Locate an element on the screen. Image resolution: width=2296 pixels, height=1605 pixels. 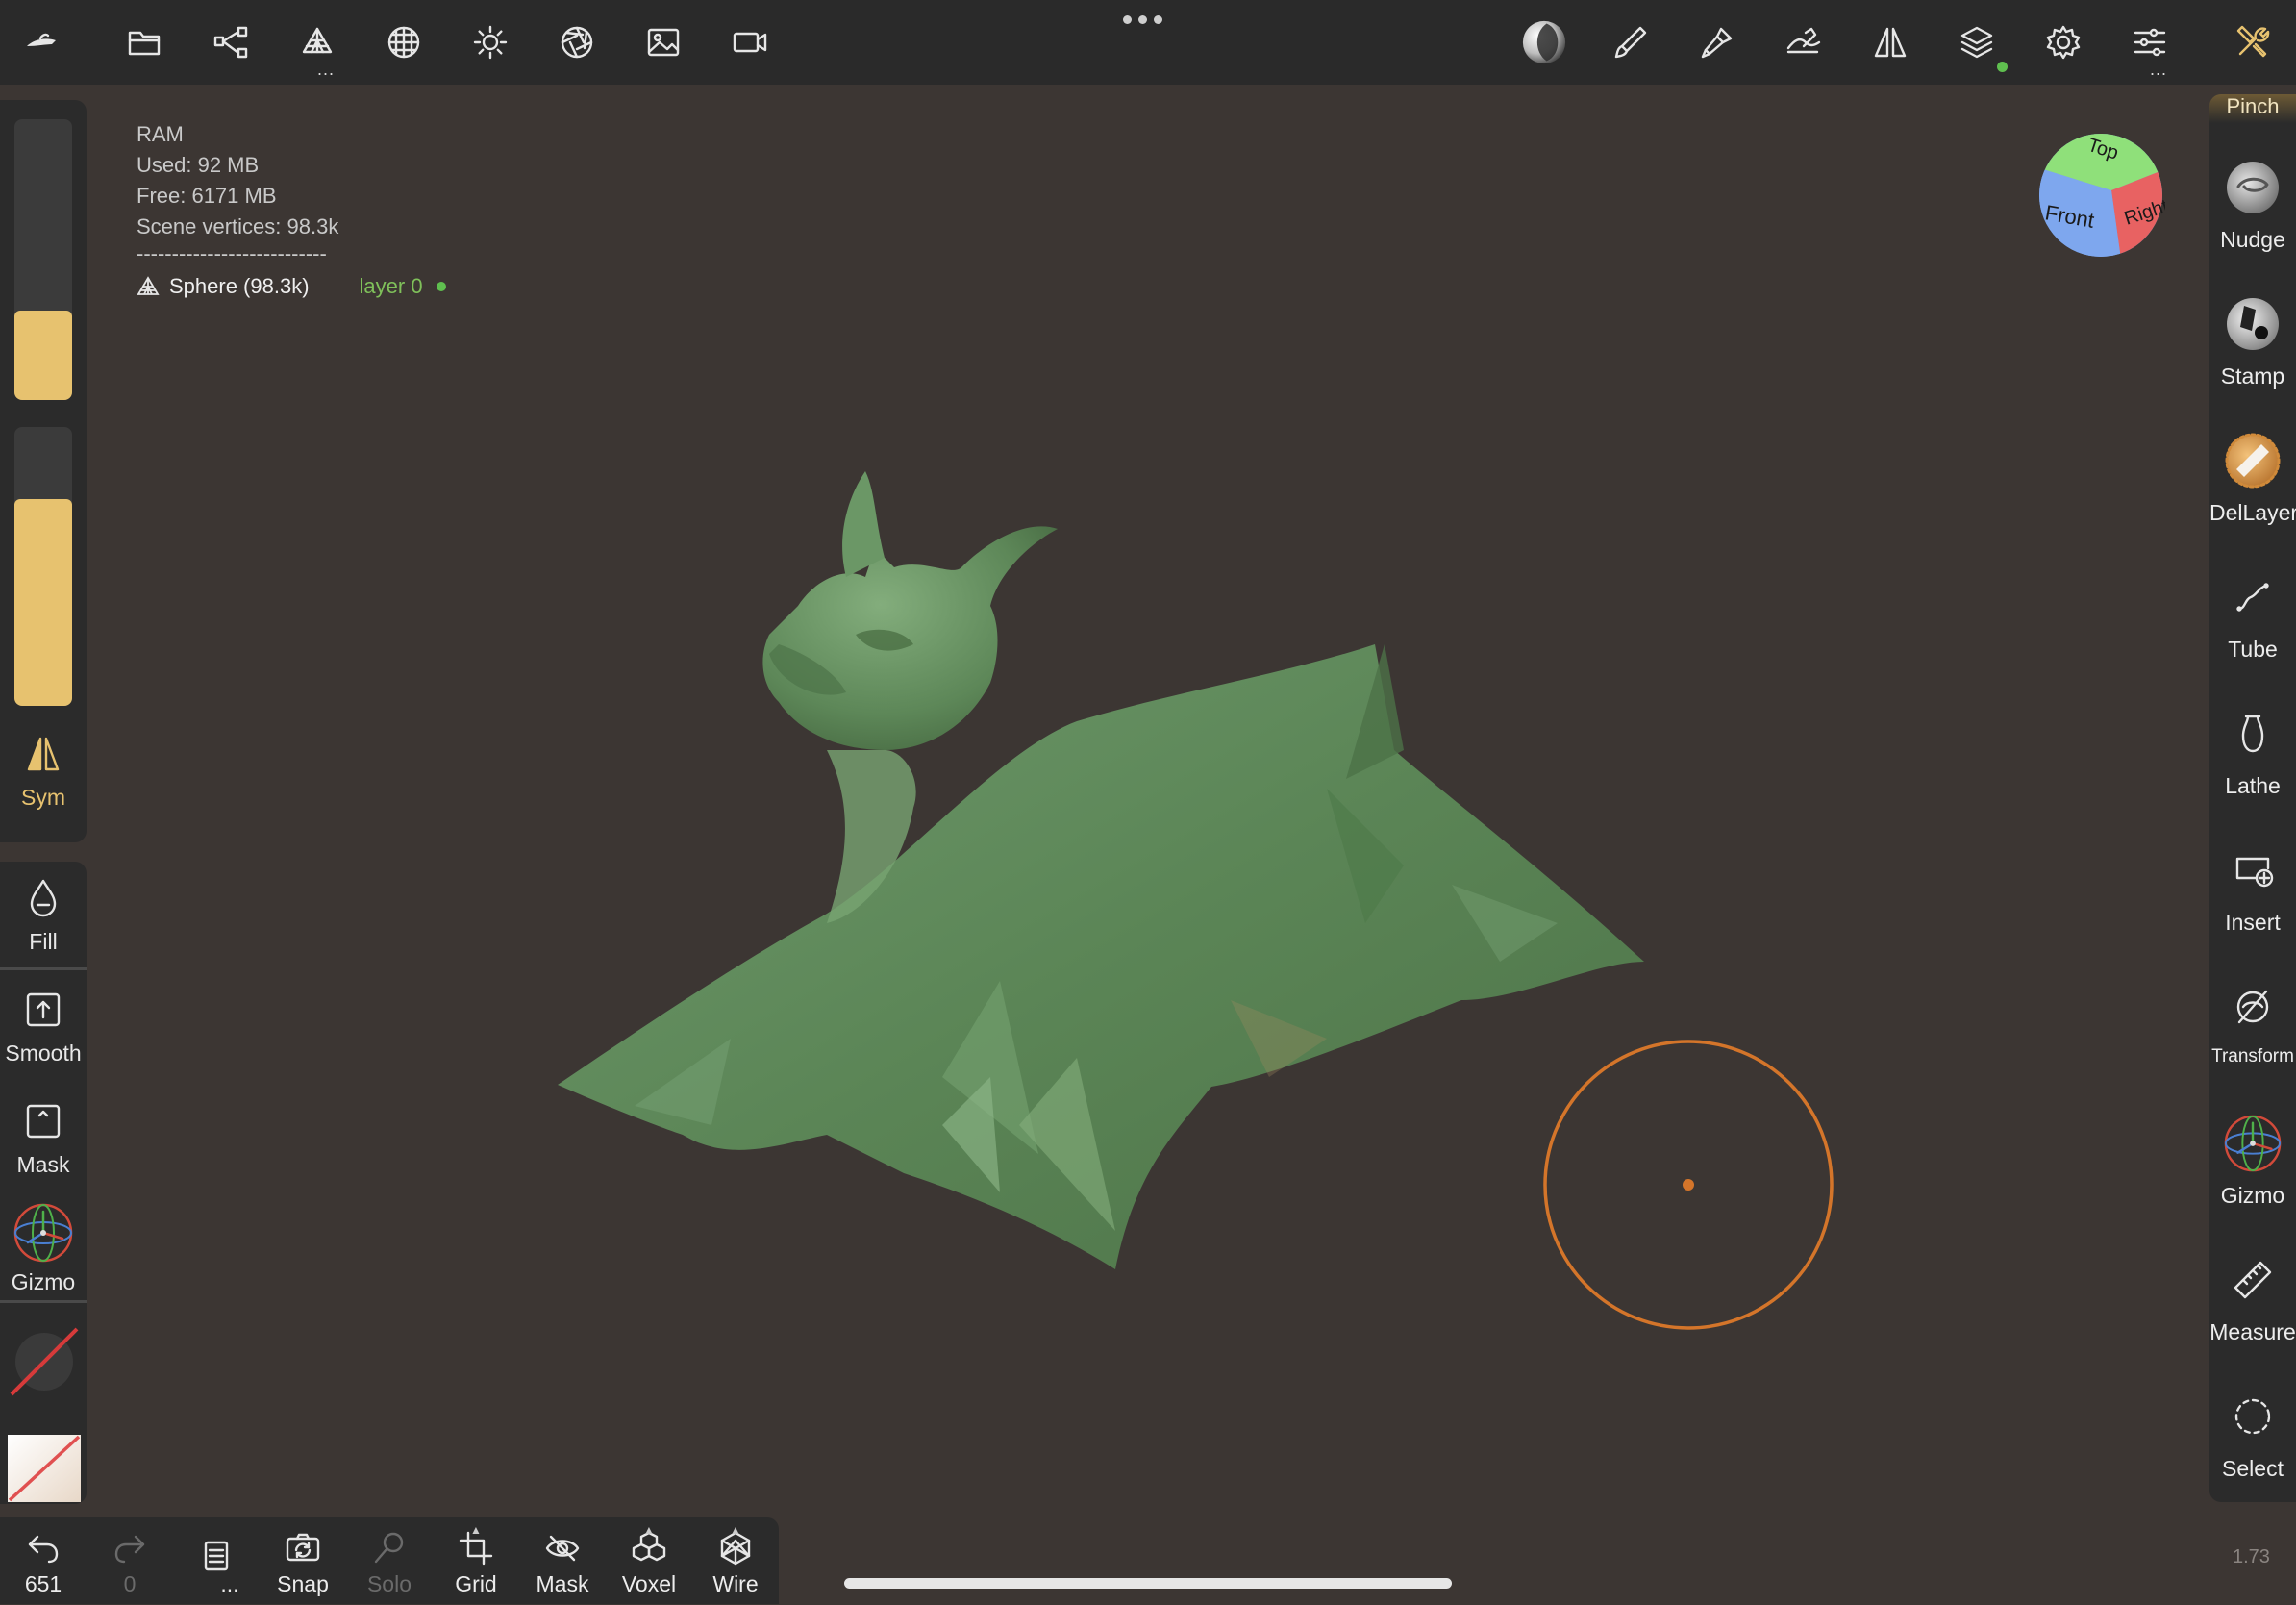
tool-insert: Insert is located at coordinates (2252, 888).